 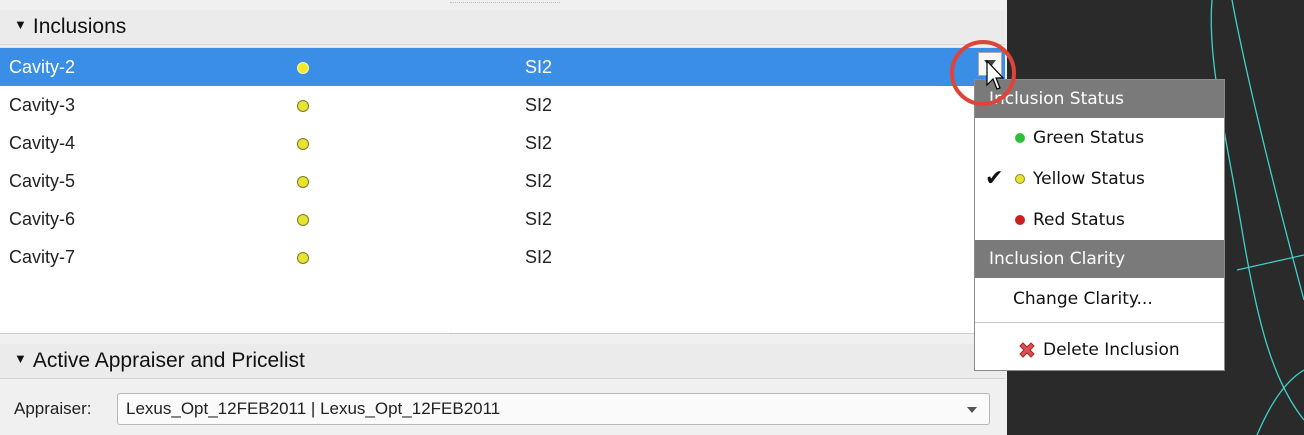 I want to click on inclusion-name: Cavity-4, so click(x=42, y=143).